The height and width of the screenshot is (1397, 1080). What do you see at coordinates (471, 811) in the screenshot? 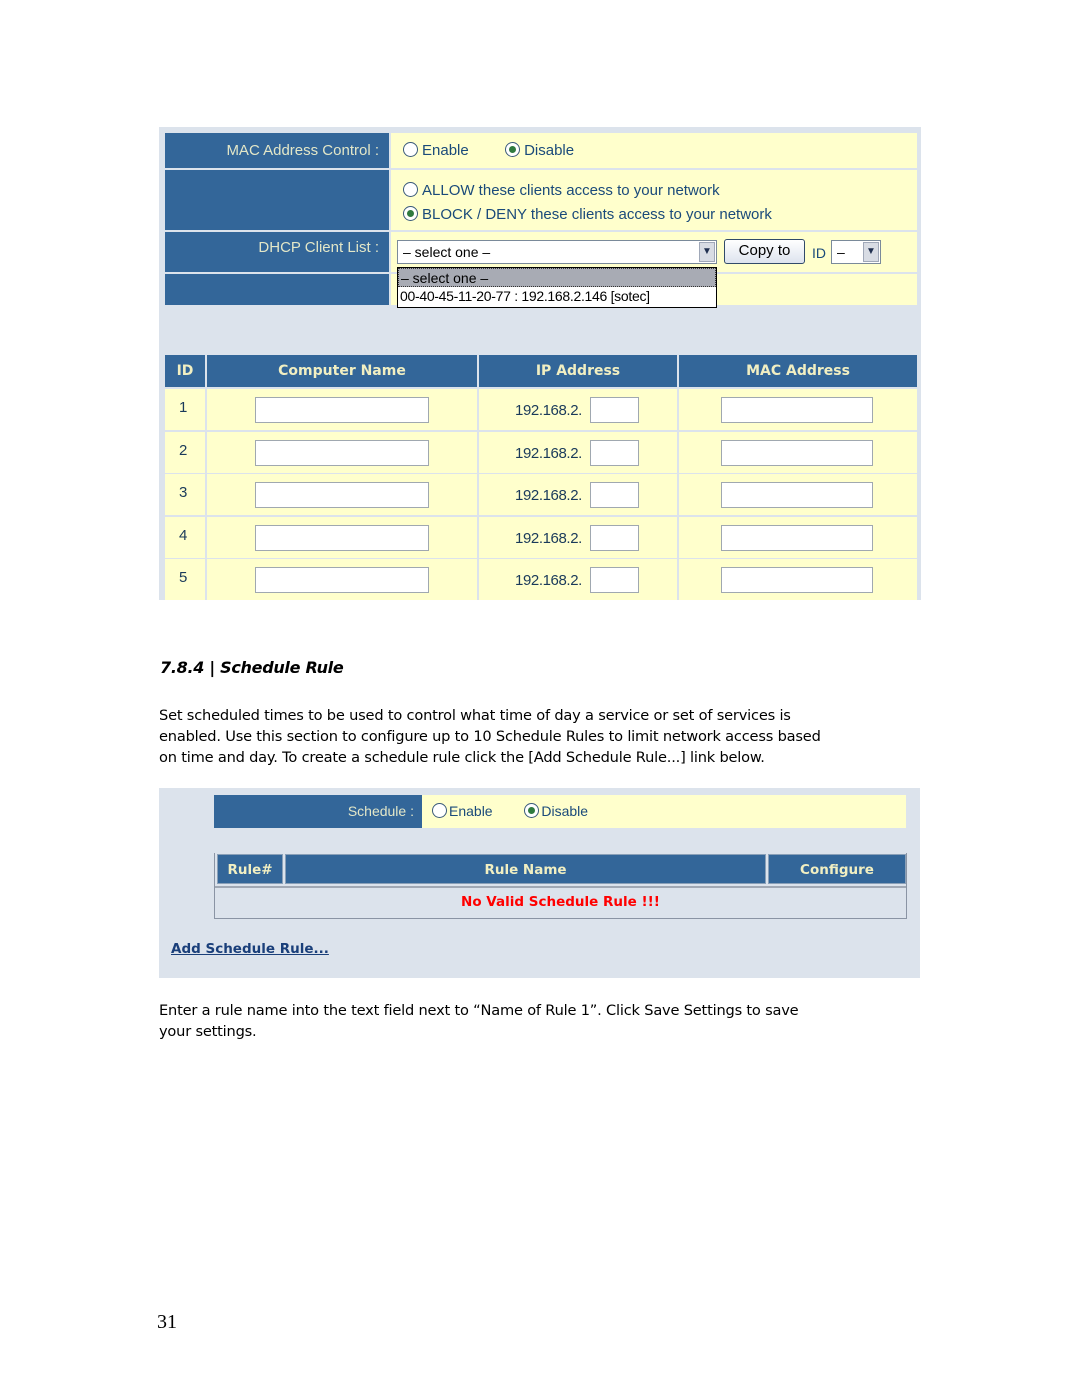
I see `schedule-enable-label: Enable` at bounding box center [471, 811].